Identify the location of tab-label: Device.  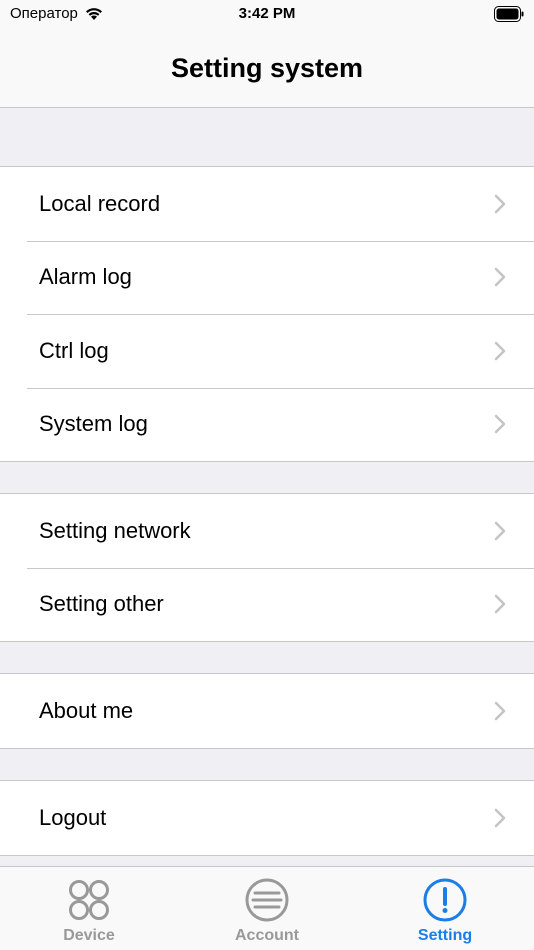
(89, 935).